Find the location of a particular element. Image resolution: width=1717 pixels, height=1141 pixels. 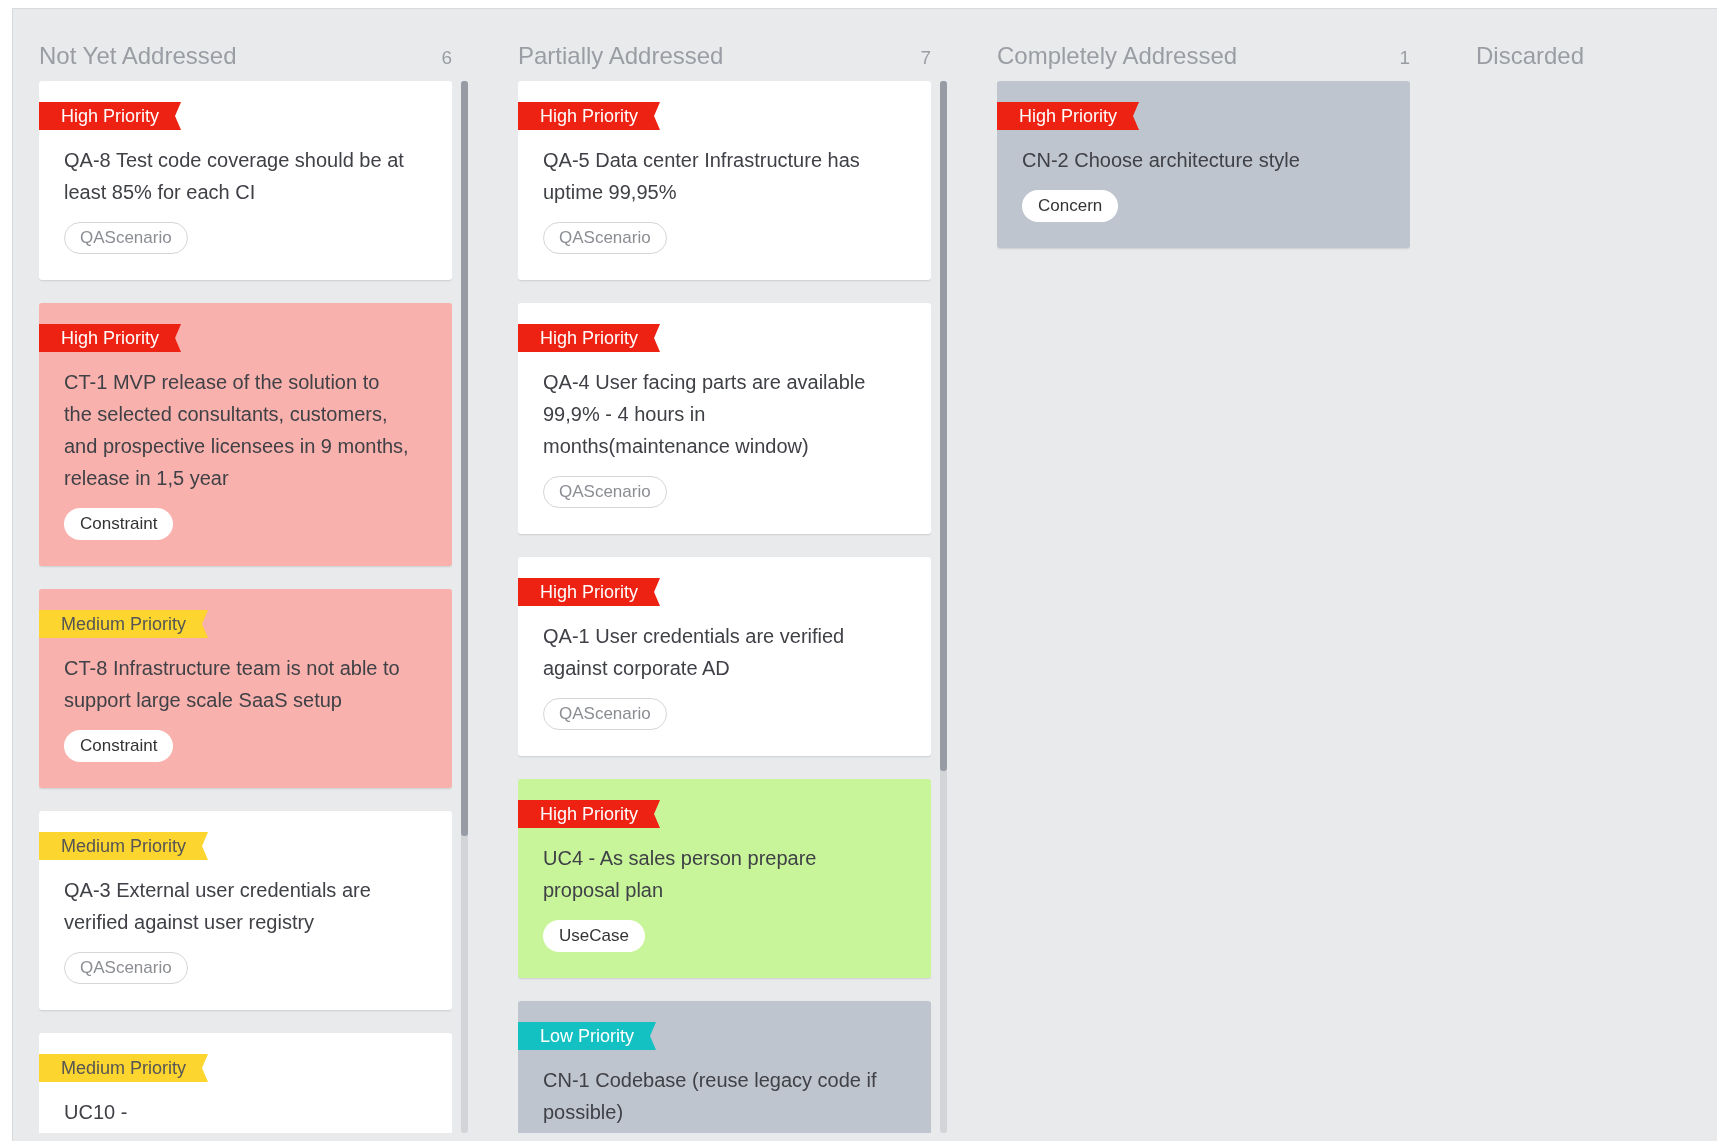

card: High Priority CN-2 Choose architecture style Concern is located at coordinates (1203, 164).